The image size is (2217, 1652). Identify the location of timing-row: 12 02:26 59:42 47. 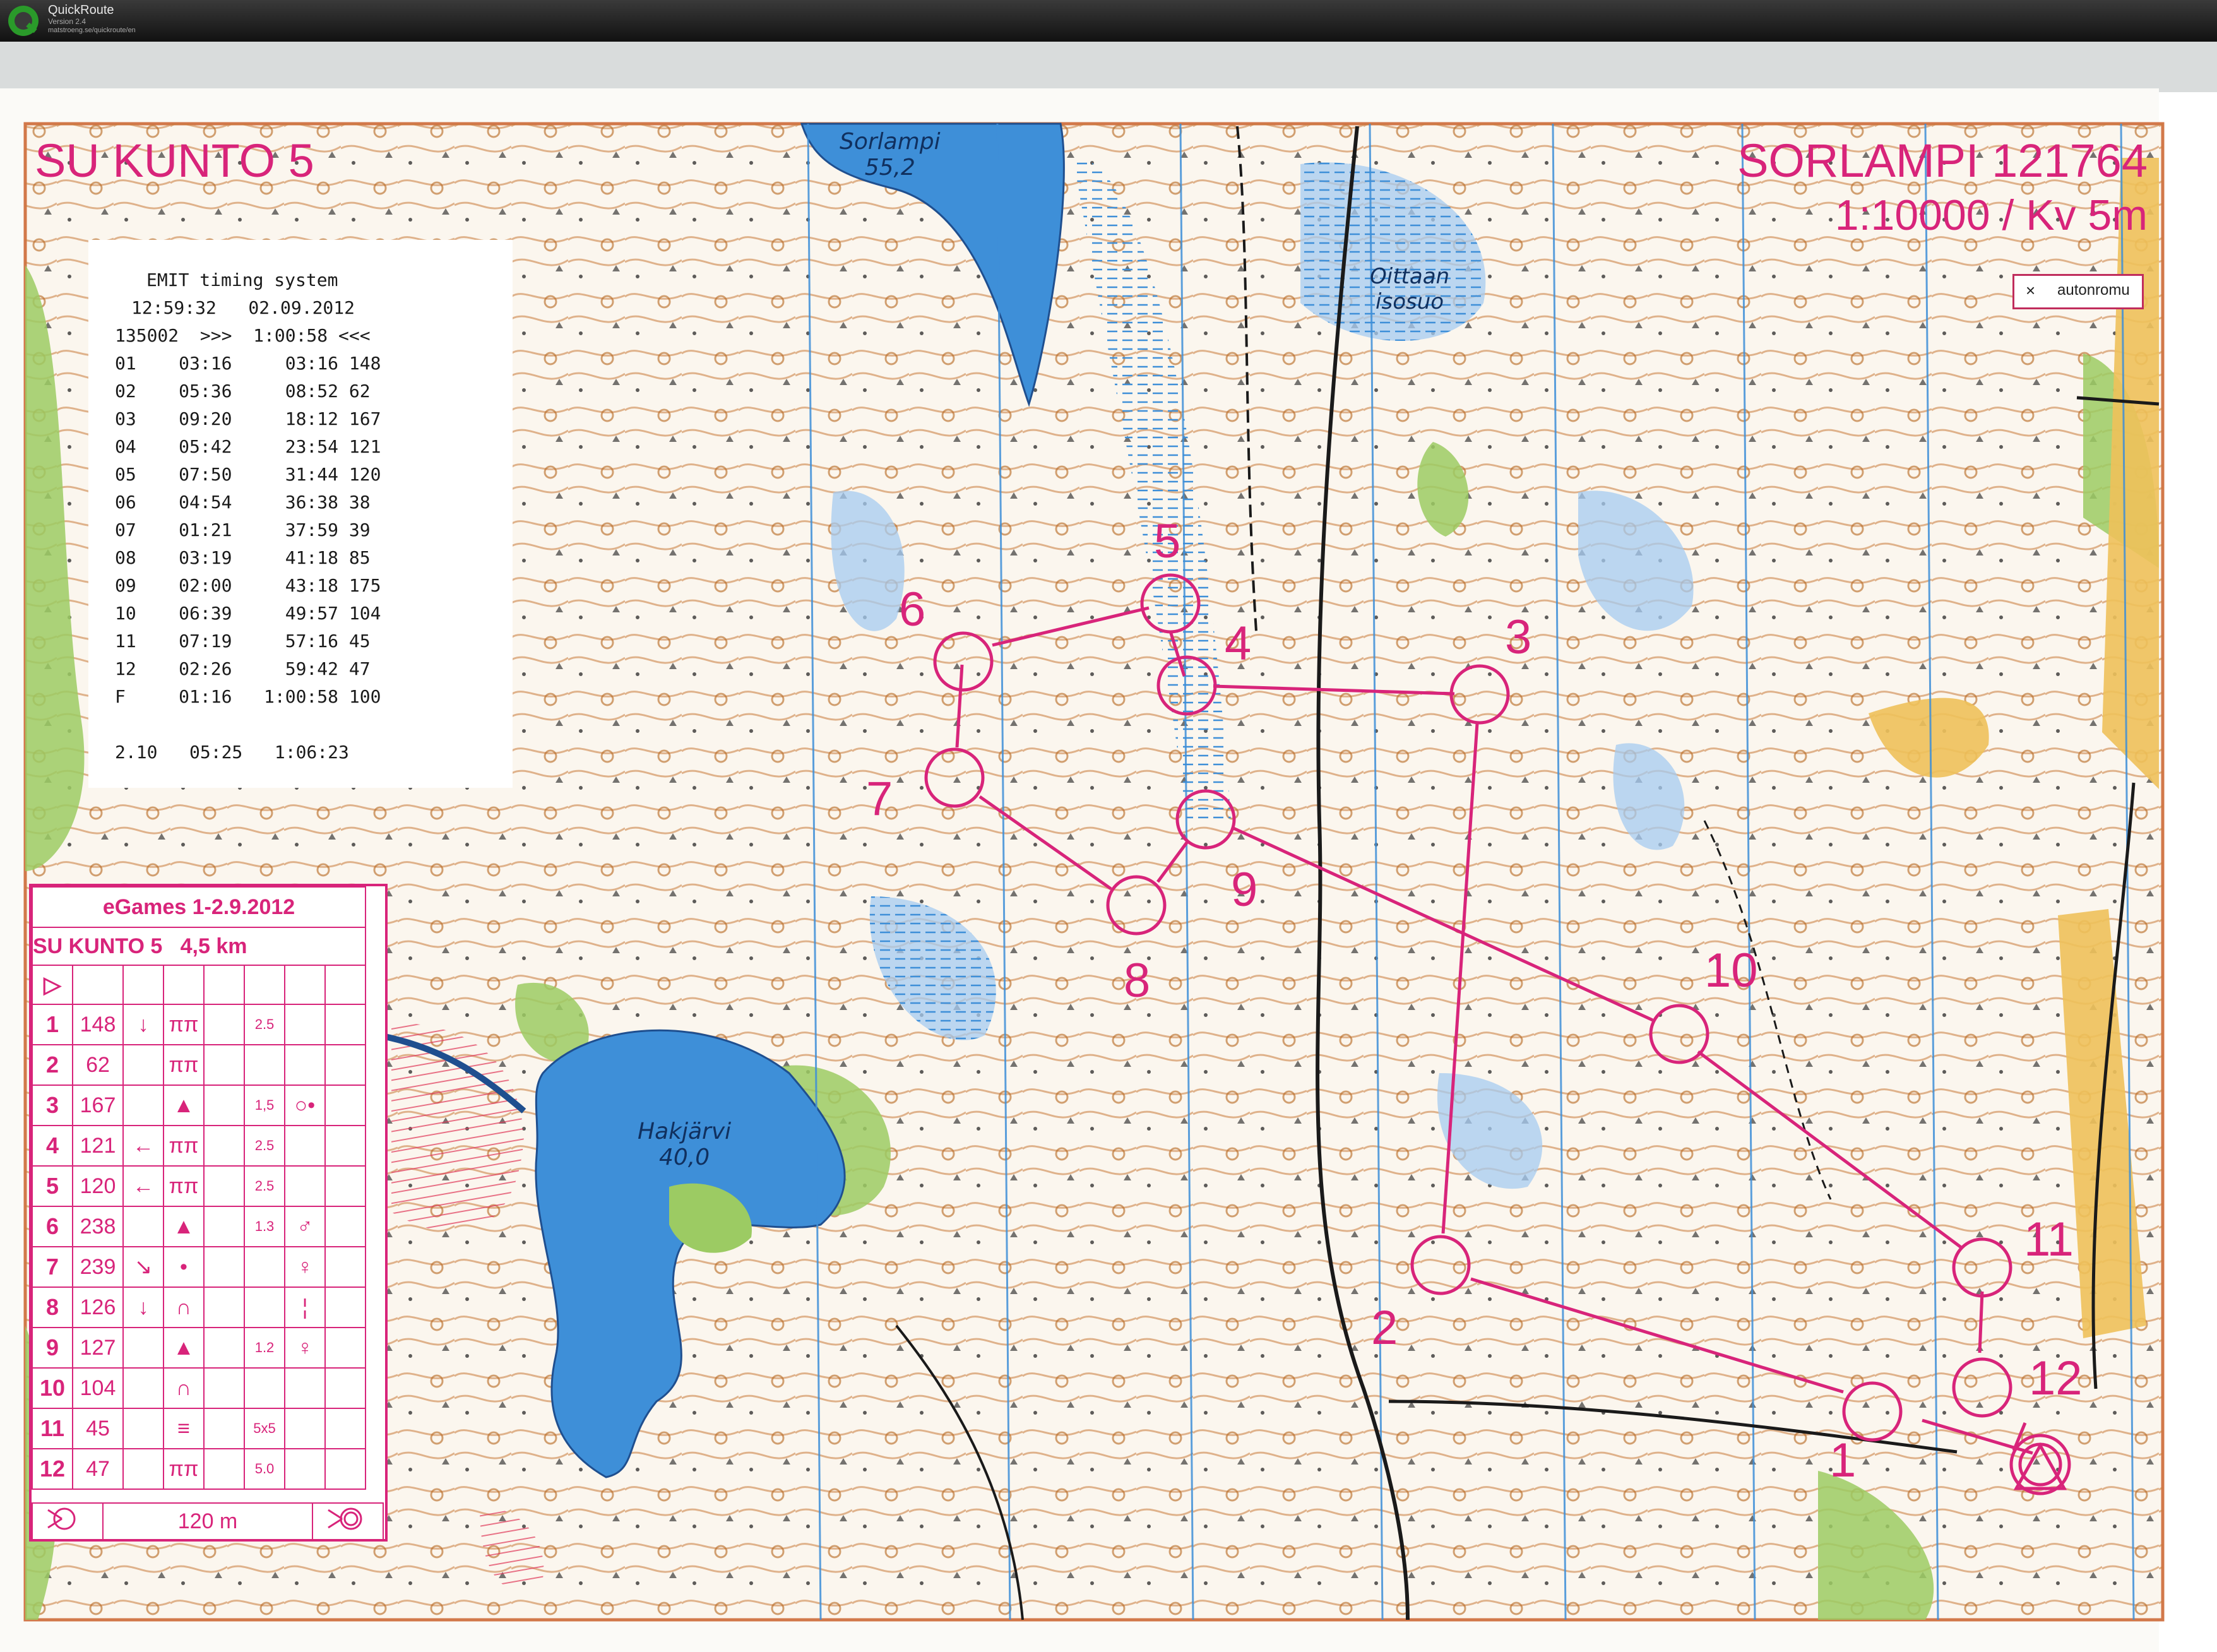
(243, 668).